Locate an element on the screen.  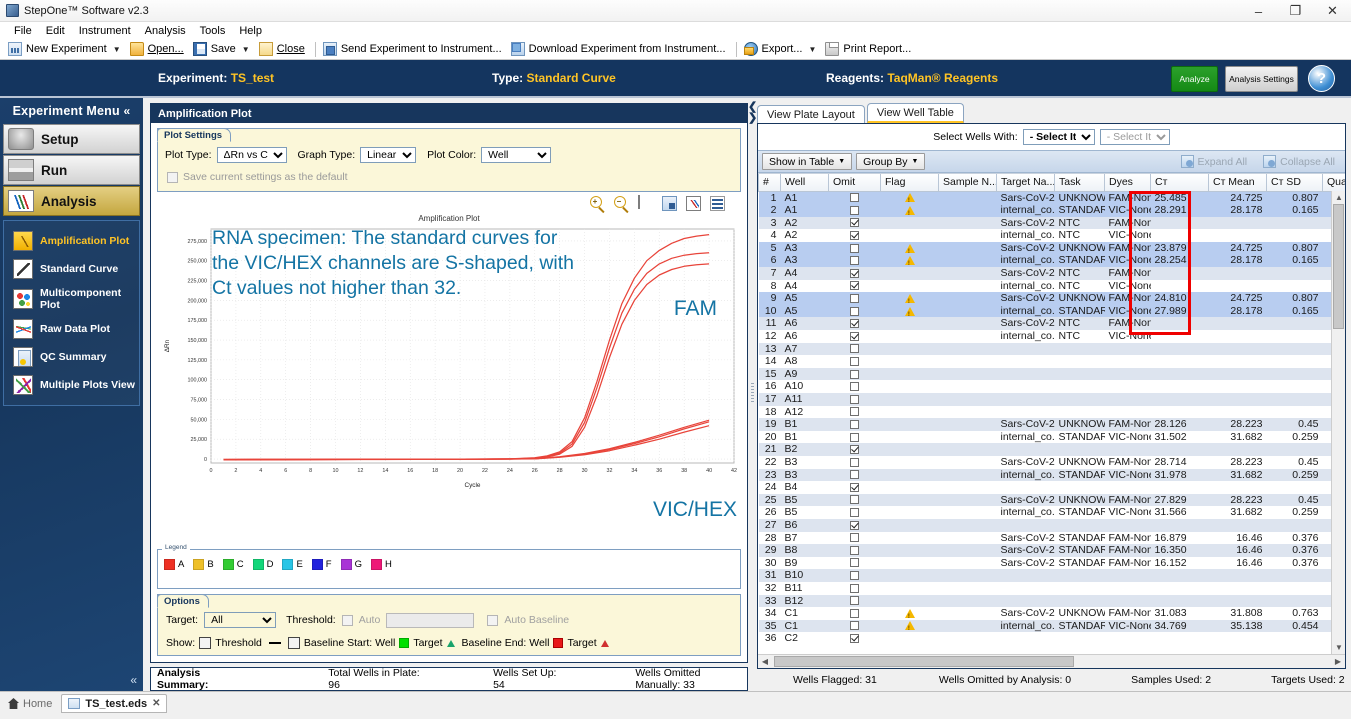
table-row: 32 B11 is located at coordinates (1051, 588).